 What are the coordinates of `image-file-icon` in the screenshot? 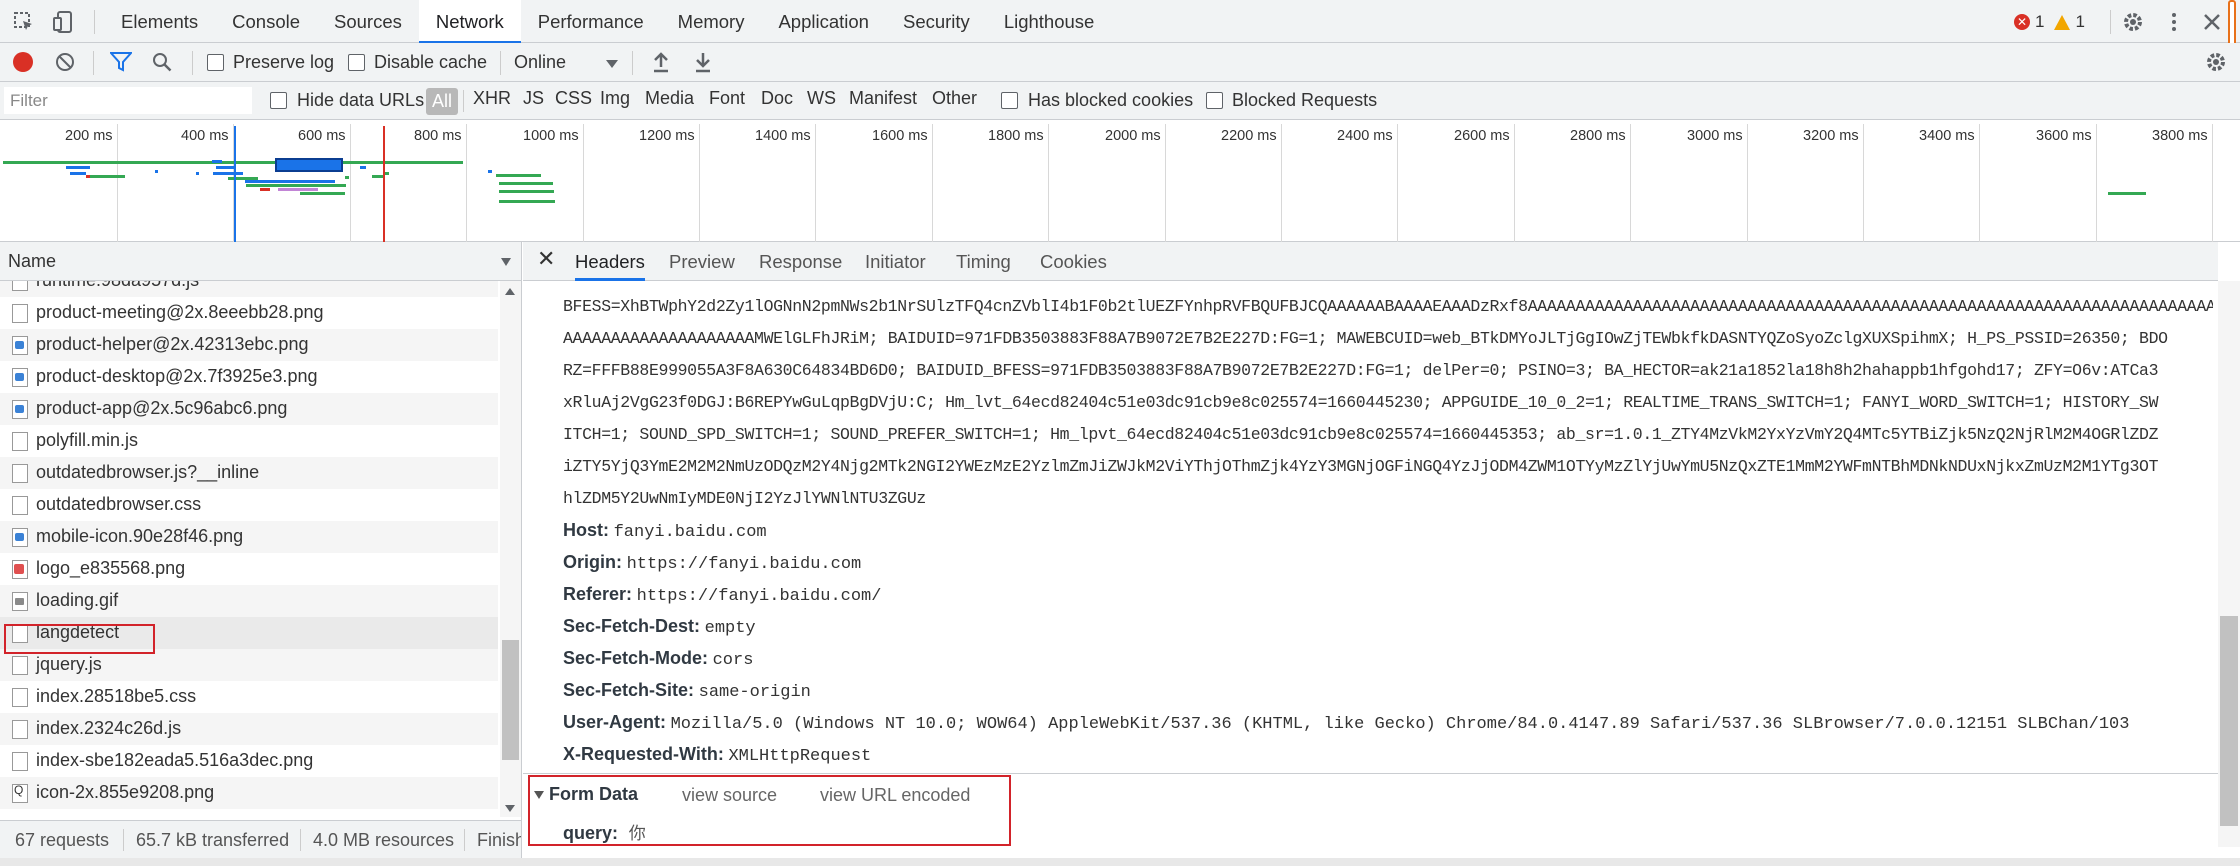 It's located at (20, 569).